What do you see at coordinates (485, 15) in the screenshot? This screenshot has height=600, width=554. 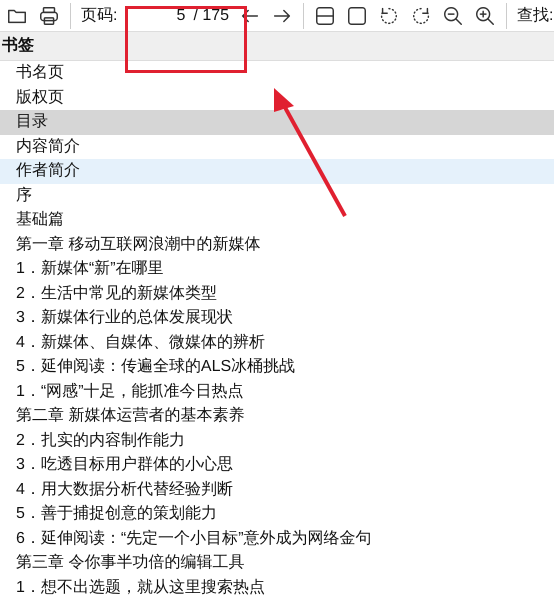 I see `zoom-in-icon` at bounding box center [485, 15].